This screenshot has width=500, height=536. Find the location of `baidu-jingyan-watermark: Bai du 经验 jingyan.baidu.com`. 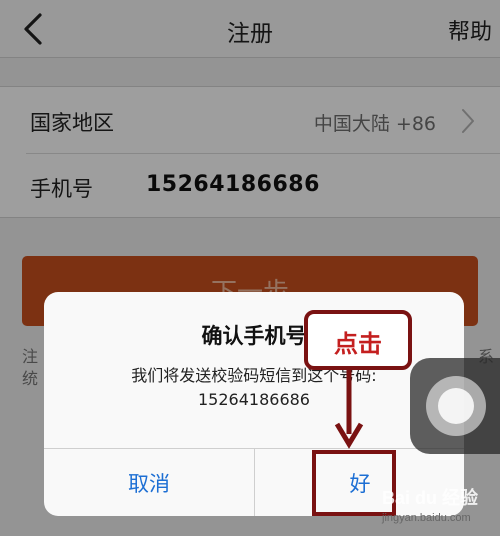

baidu-jingyan-watermark: Bai du 经验 jingyan.baidu.com is located at coordinates (441, 507).